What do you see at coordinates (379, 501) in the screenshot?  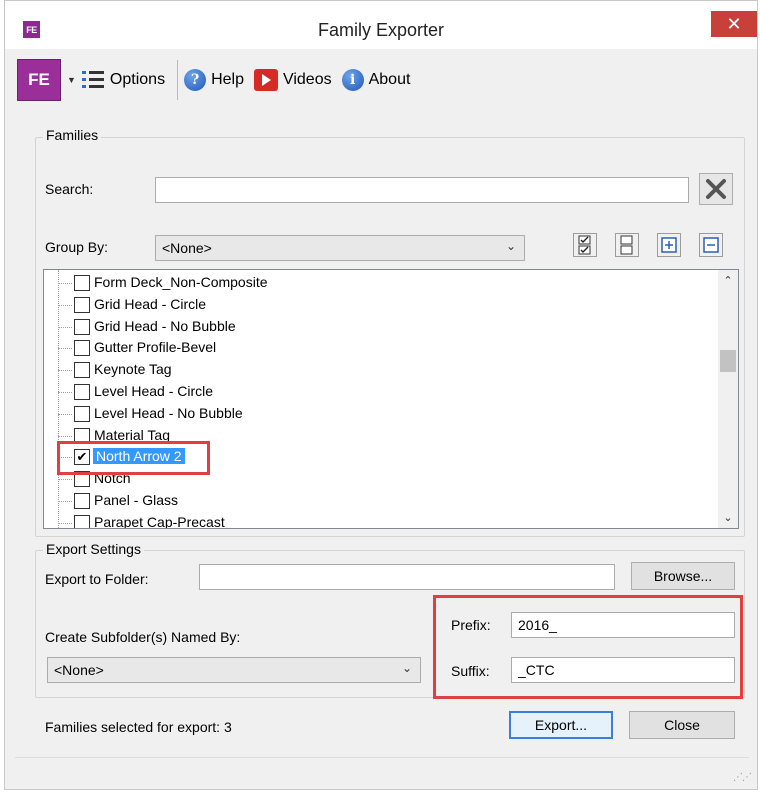 I see `tree-item: Panel - Glass` at bounding box center [379, 501].